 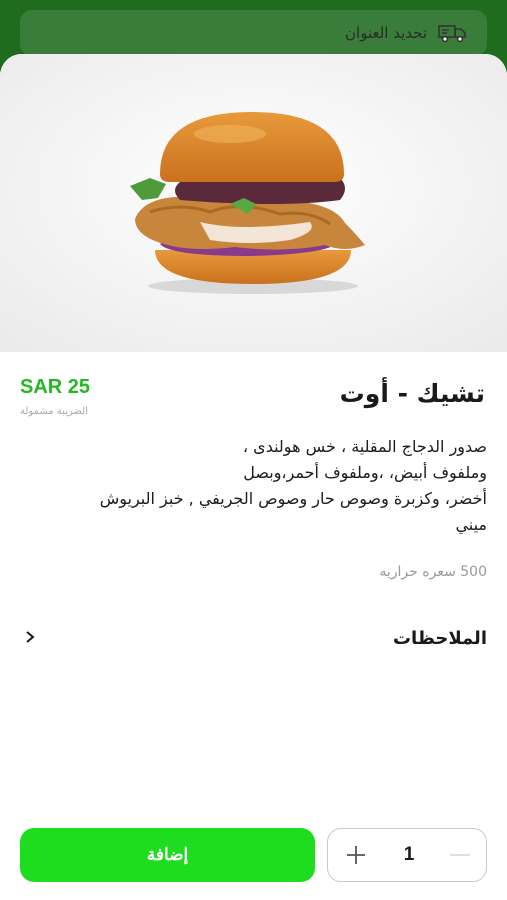 I want to click on notes-label: الملاحظات, so click(x=439, y=638).